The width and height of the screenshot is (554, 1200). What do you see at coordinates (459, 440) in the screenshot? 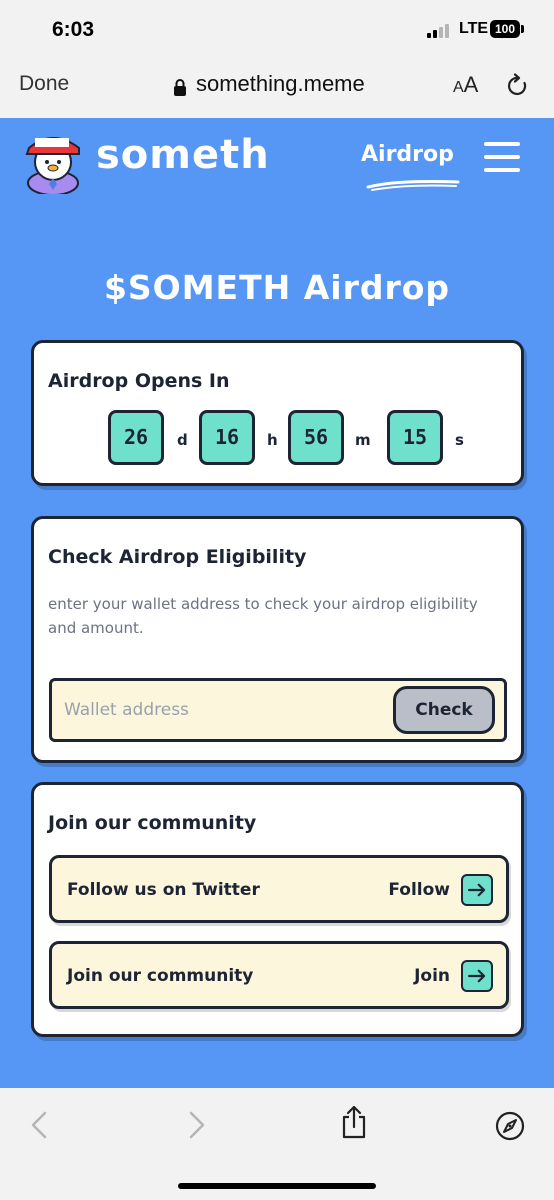
I see `countdown-seconds-unit: s` at bounding box center [459, 440].